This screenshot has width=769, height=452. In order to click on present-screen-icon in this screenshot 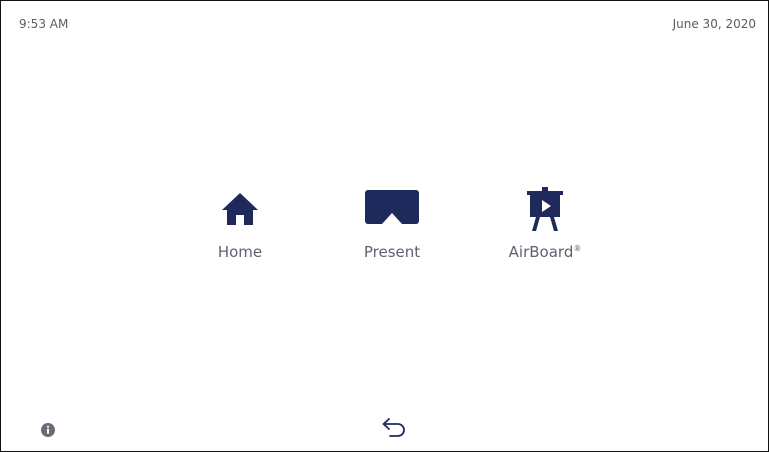, I will do `click(392, 209)`.